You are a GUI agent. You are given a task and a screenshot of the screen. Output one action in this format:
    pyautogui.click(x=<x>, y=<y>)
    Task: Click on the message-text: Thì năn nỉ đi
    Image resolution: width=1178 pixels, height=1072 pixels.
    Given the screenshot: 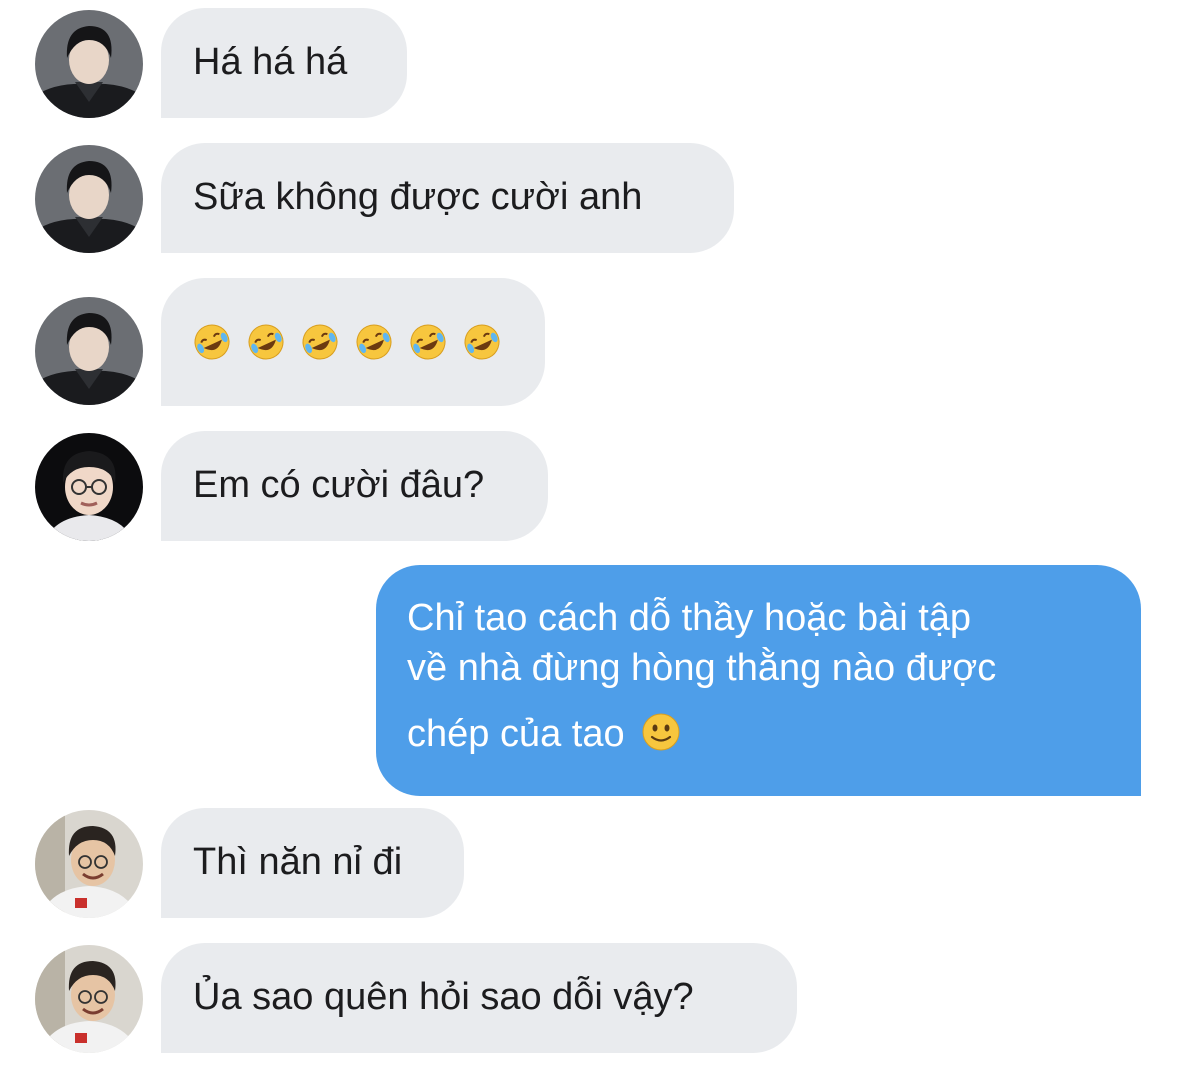 What is the action you would take?
    pyautogui.click(x=298, y=862)
    